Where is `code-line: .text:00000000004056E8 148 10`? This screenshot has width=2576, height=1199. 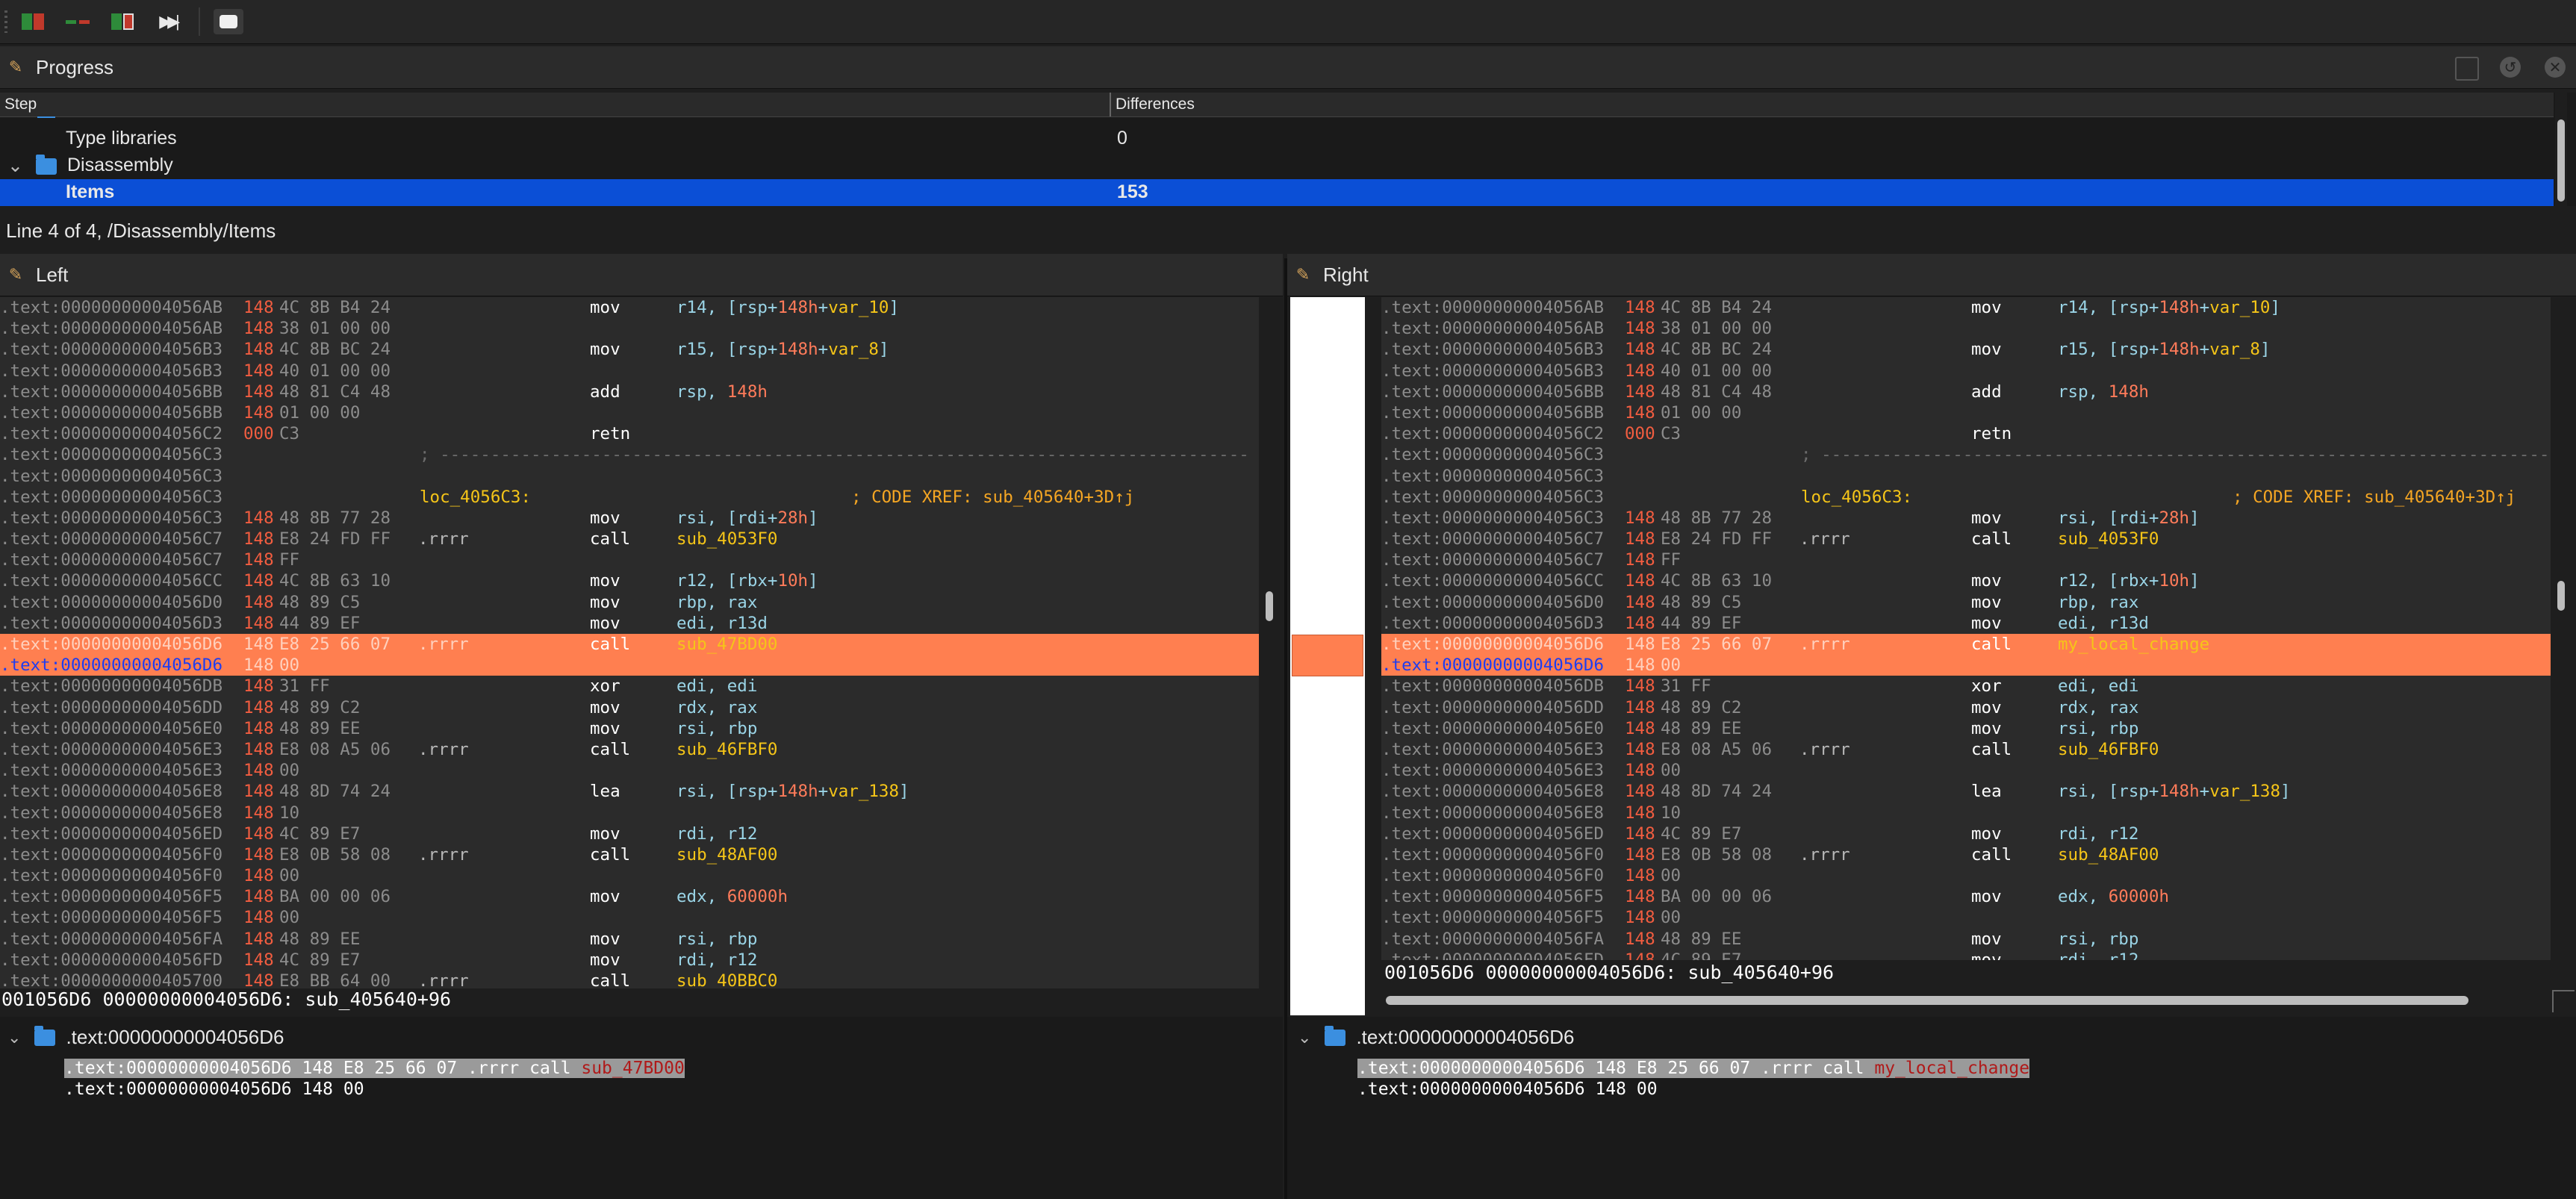 code-line: .text:00000000004056E8 148 10 is located at coordinates (629, 813).